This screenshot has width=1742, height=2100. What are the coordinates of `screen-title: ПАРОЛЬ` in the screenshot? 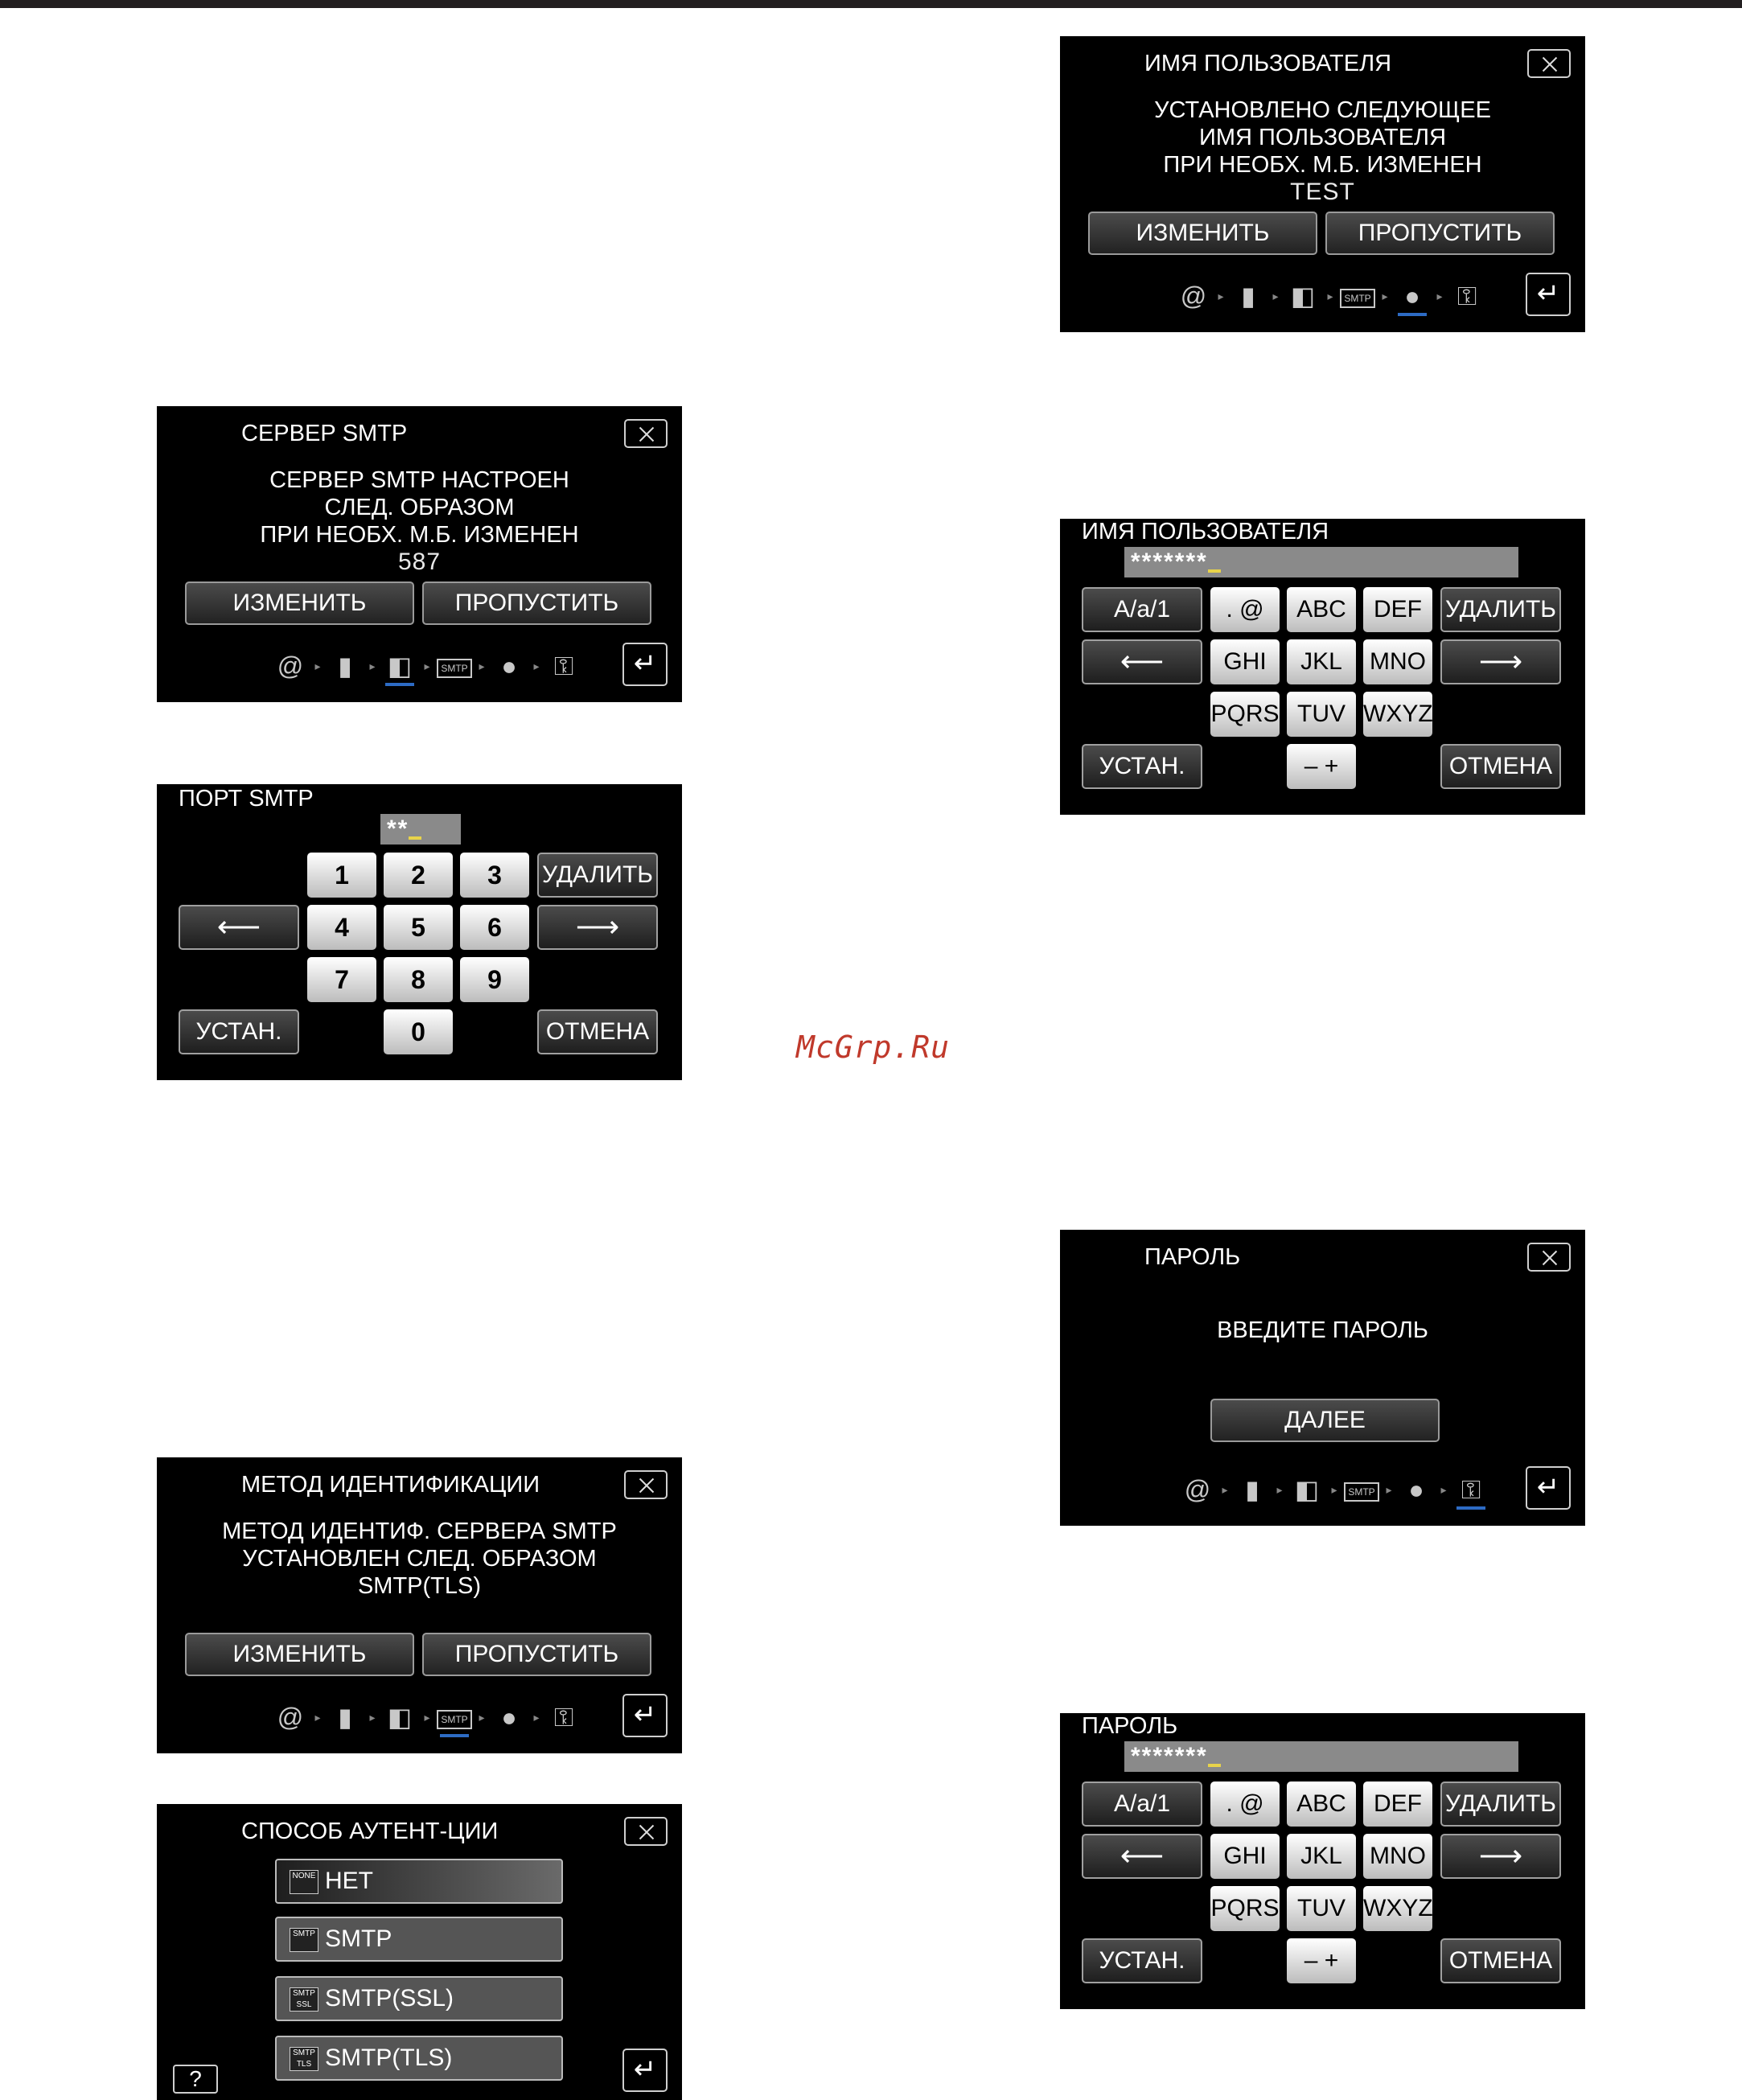 It's located at (1192, 1257).